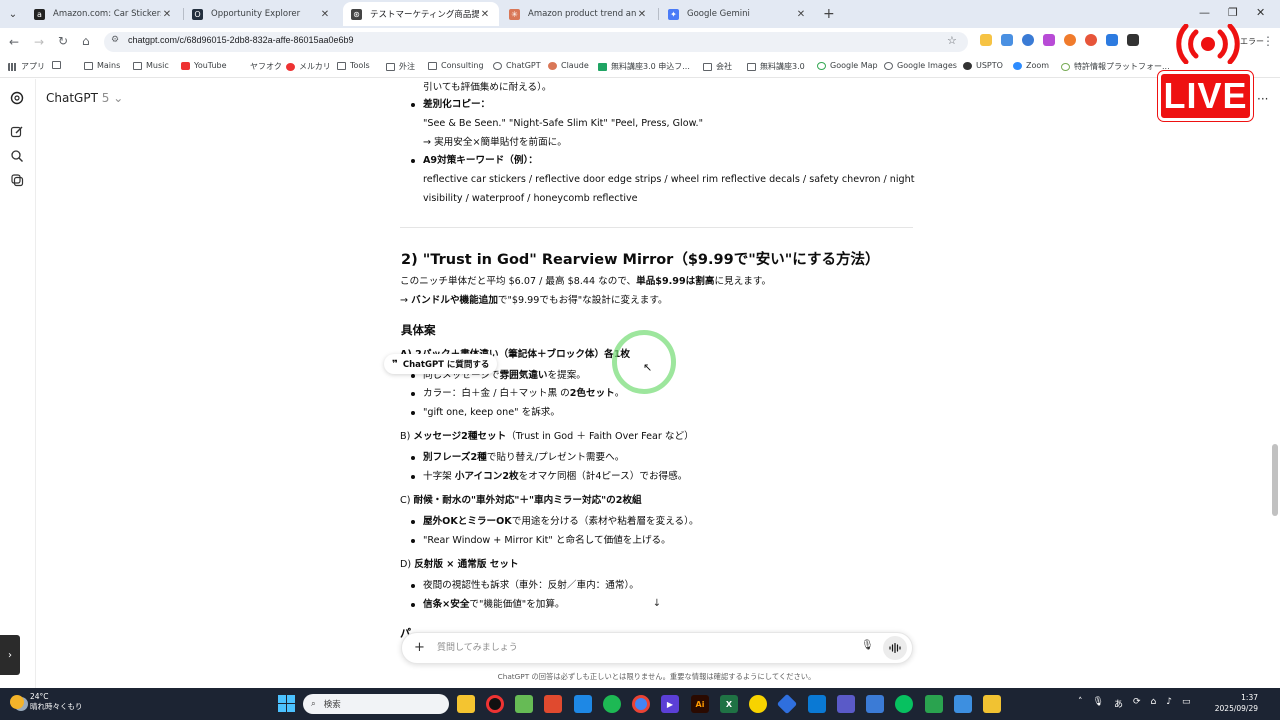 This screenshot has width=1280, height=720. What do you see at coordinates (261, 14) in the screenshot?
I see `tab-opportunity-explorer: O Opportunity Explorer ✕` at bounding box center [261, 14].